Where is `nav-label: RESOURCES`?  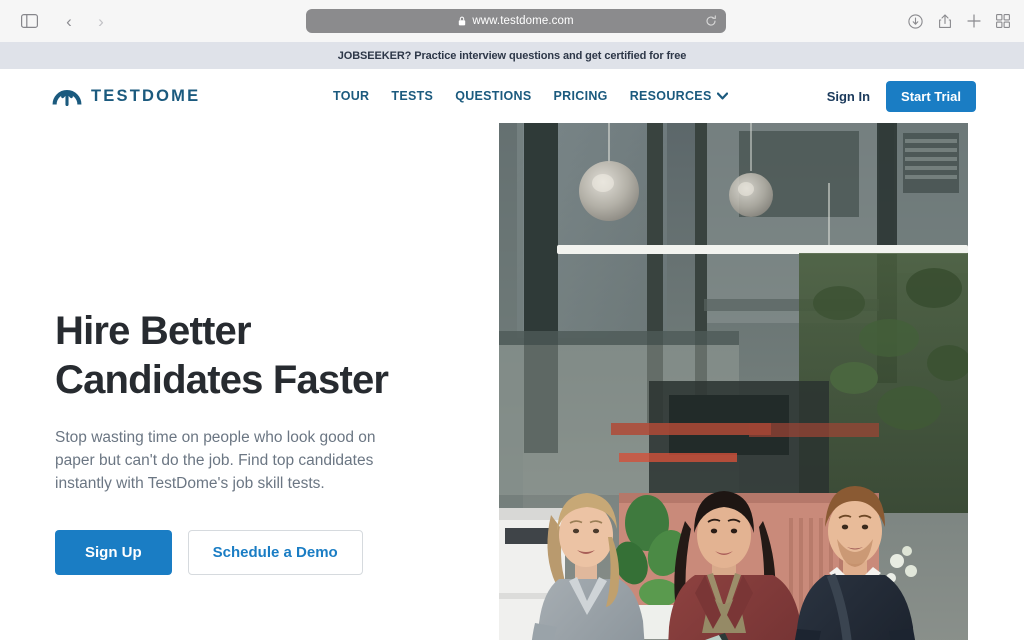 nav-label: RESOURCES is located at coordinates (670, 96).